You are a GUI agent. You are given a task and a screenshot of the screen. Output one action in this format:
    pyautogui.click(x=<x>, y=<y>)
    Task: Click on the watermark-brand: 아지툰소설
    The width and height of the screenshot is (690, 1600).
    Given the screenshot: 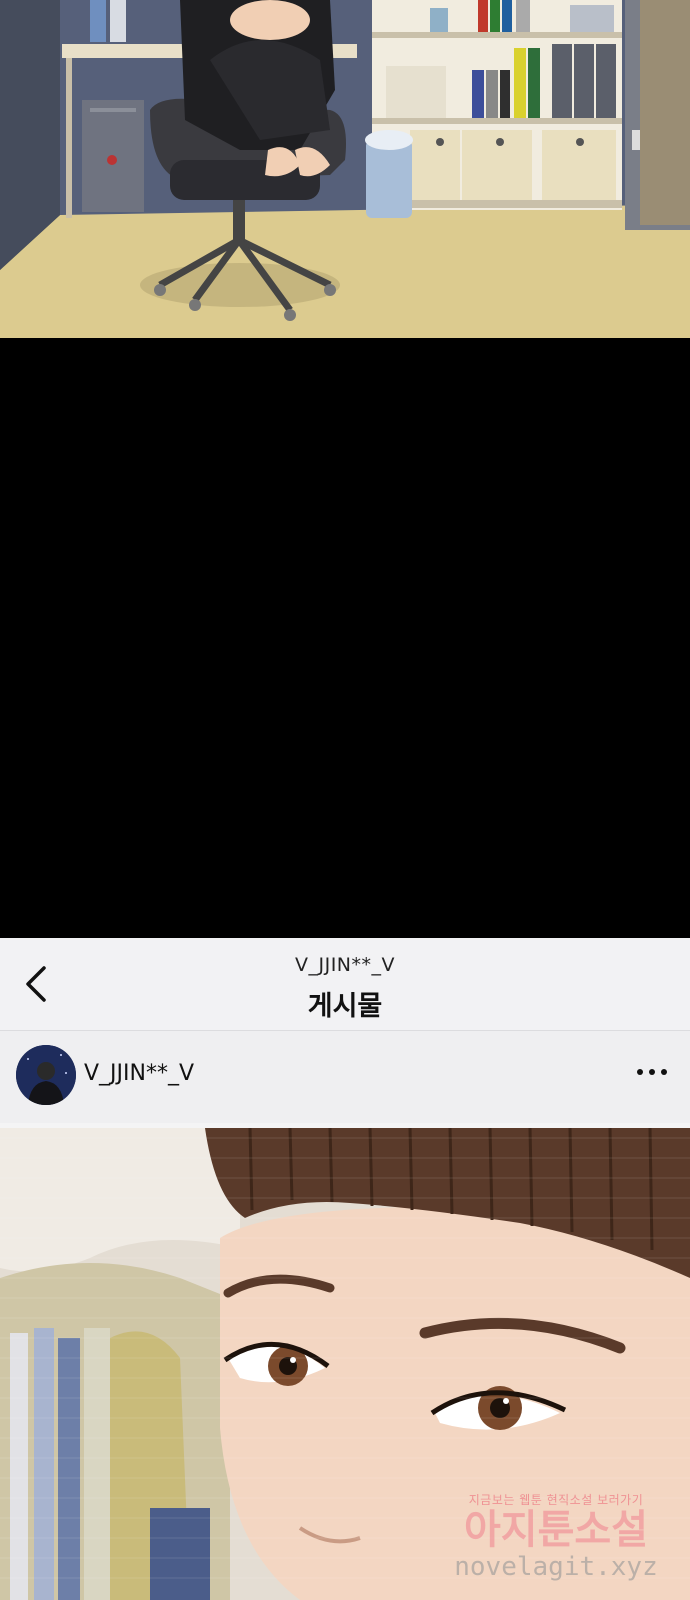 What is the action you would take?
    pyautogui.click(x=556, y=1530)
    